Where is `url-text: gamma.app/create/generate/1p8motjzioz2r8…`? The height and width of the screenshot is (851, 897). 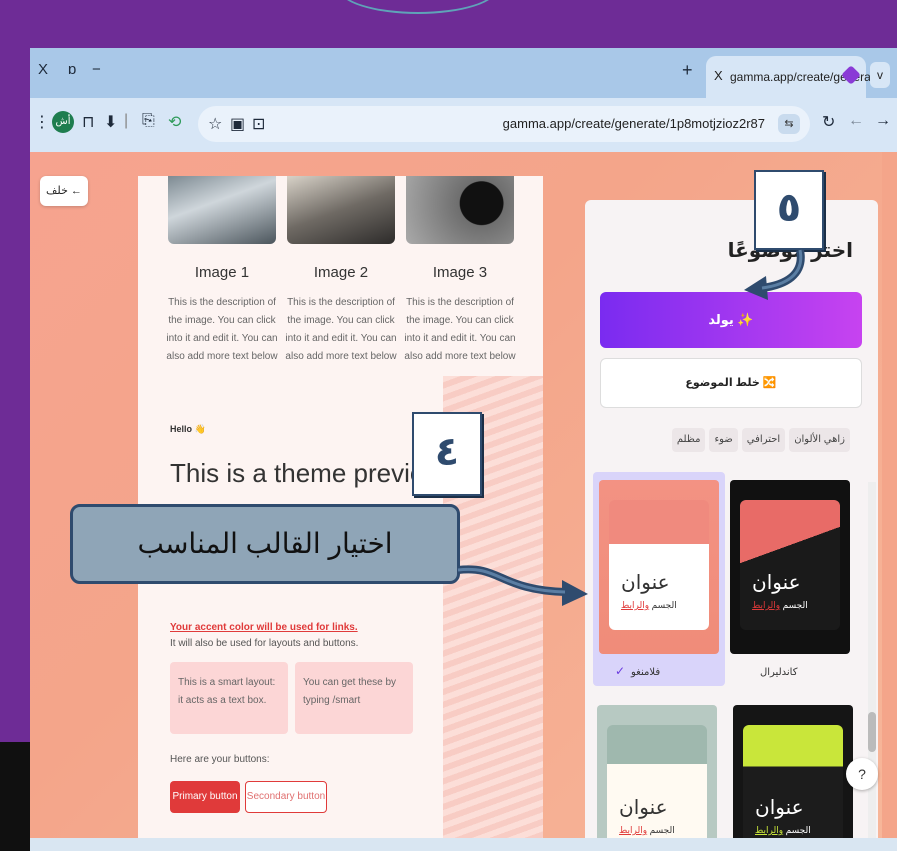
url-text: gamma.app/create/generate/1p8motjzioz2r8… is located at coordinates (634, 123).